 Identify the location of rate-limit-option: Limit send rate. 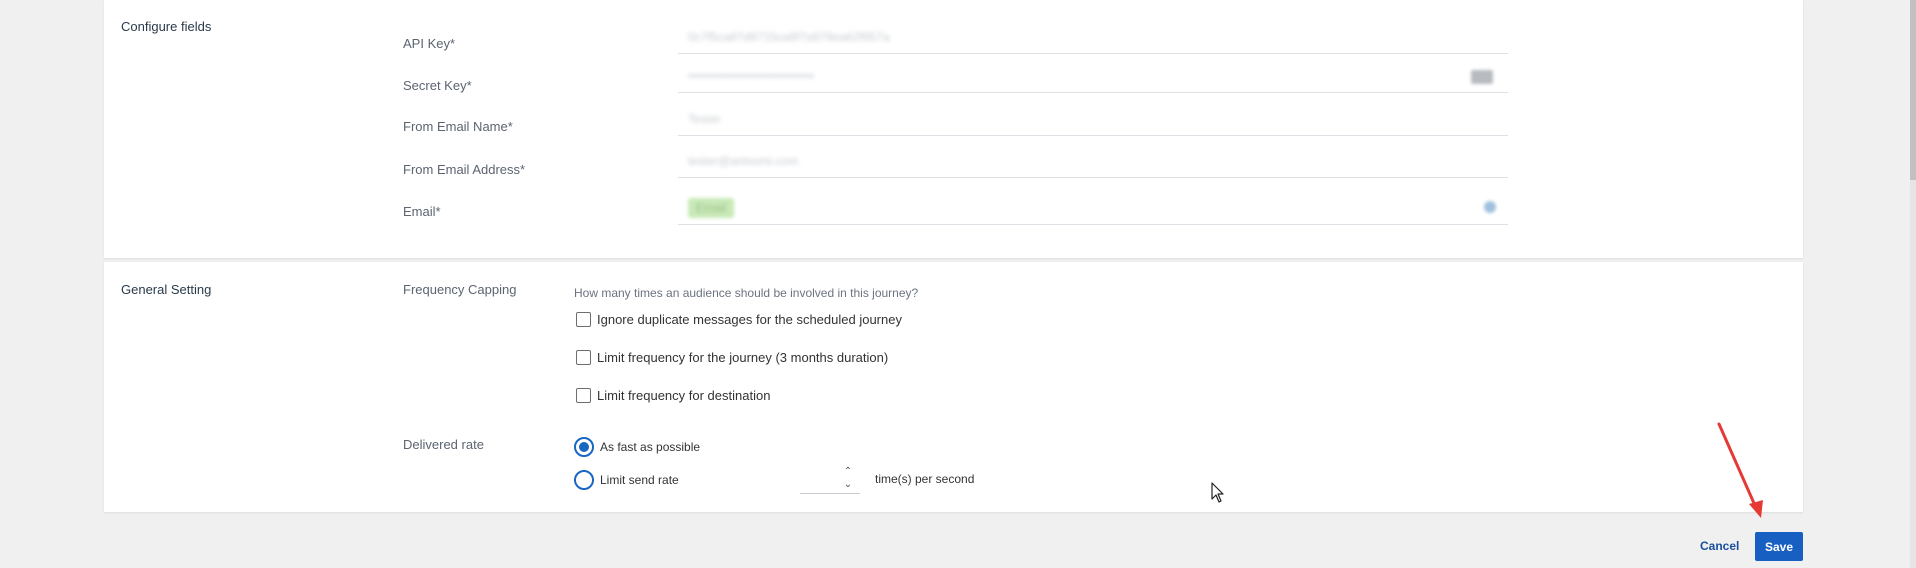
(626, 480).